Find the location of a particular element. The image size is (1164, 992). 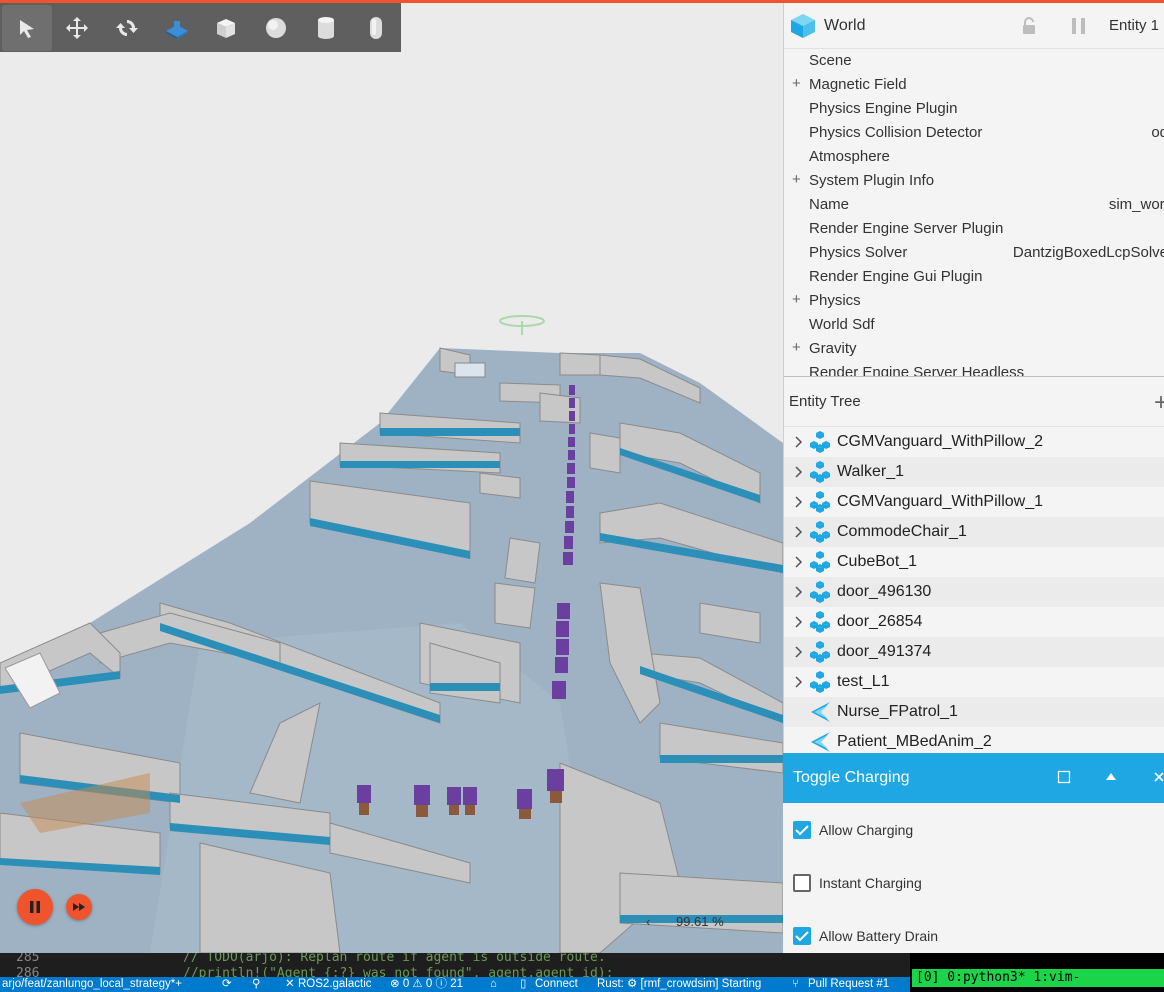

fast-forward-icon is located at coordinates (79, 907).